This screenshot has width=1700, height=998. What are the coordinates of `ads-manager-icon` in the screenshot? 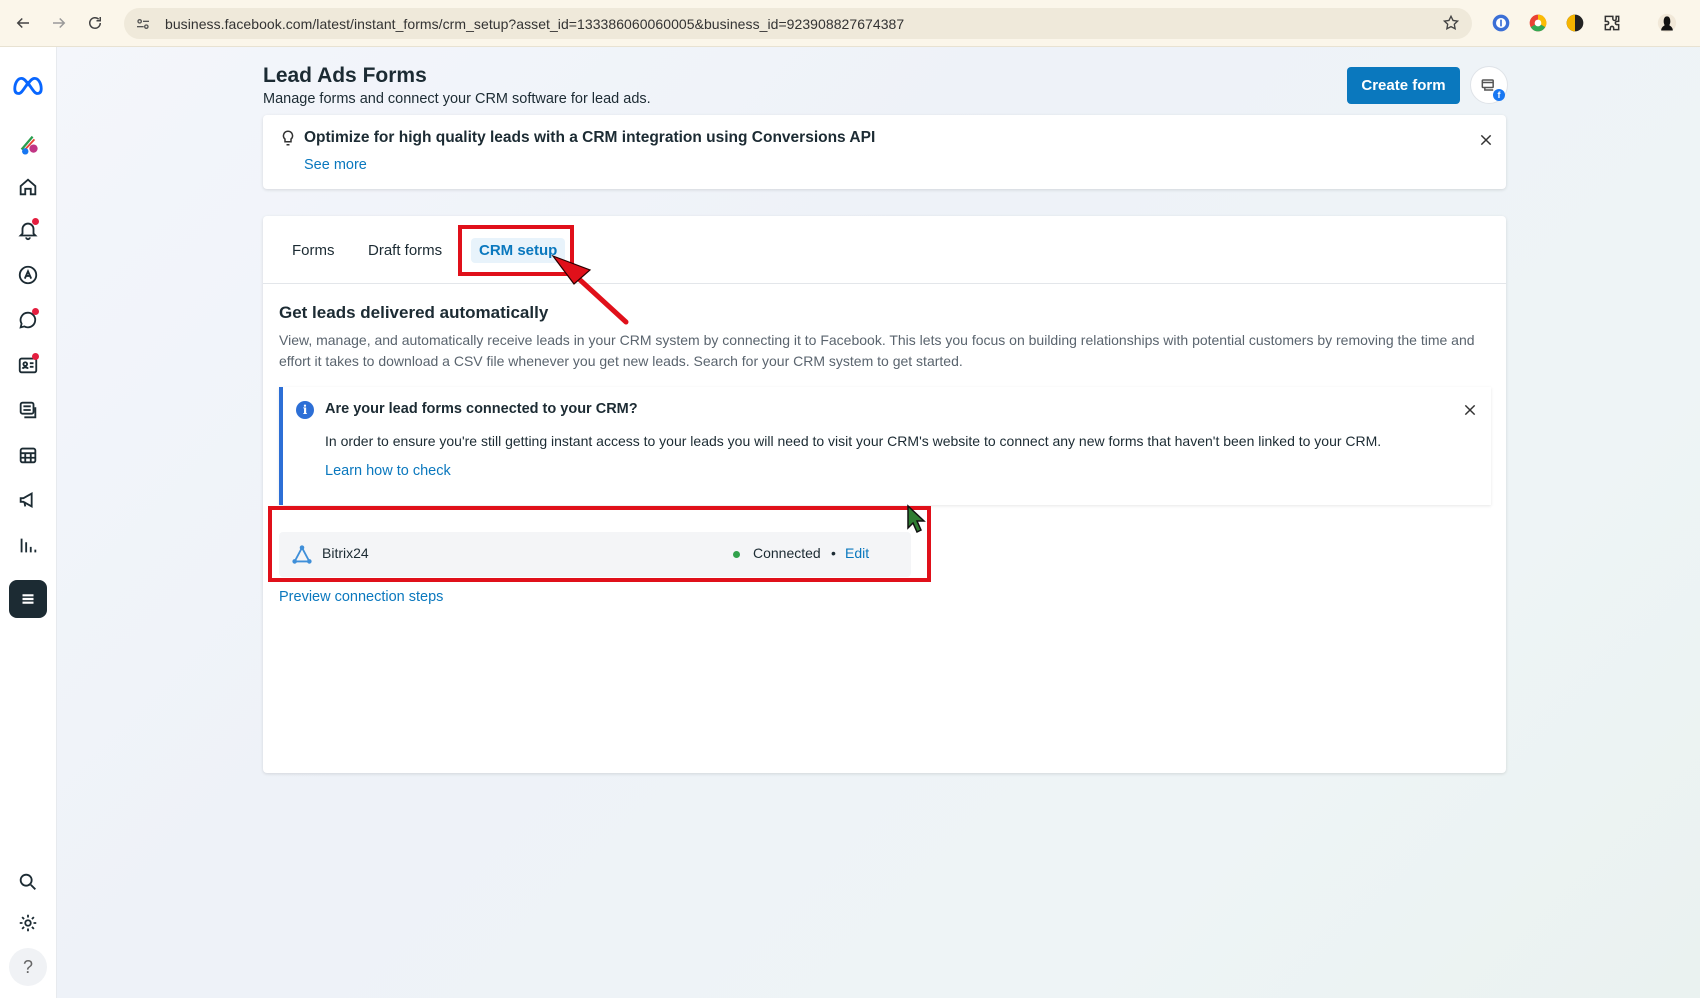 It's located at (28, 275).